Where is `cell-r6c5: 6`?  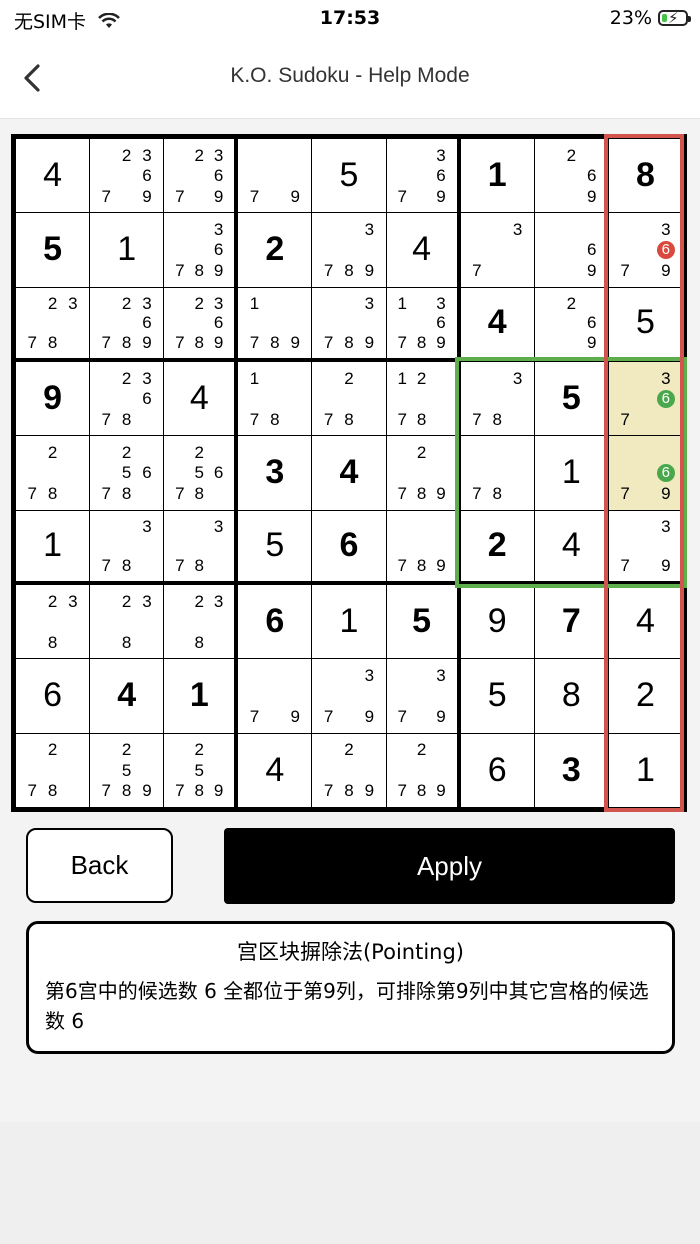
cell-r6c5: 6 is located at coordinates (349, 545).